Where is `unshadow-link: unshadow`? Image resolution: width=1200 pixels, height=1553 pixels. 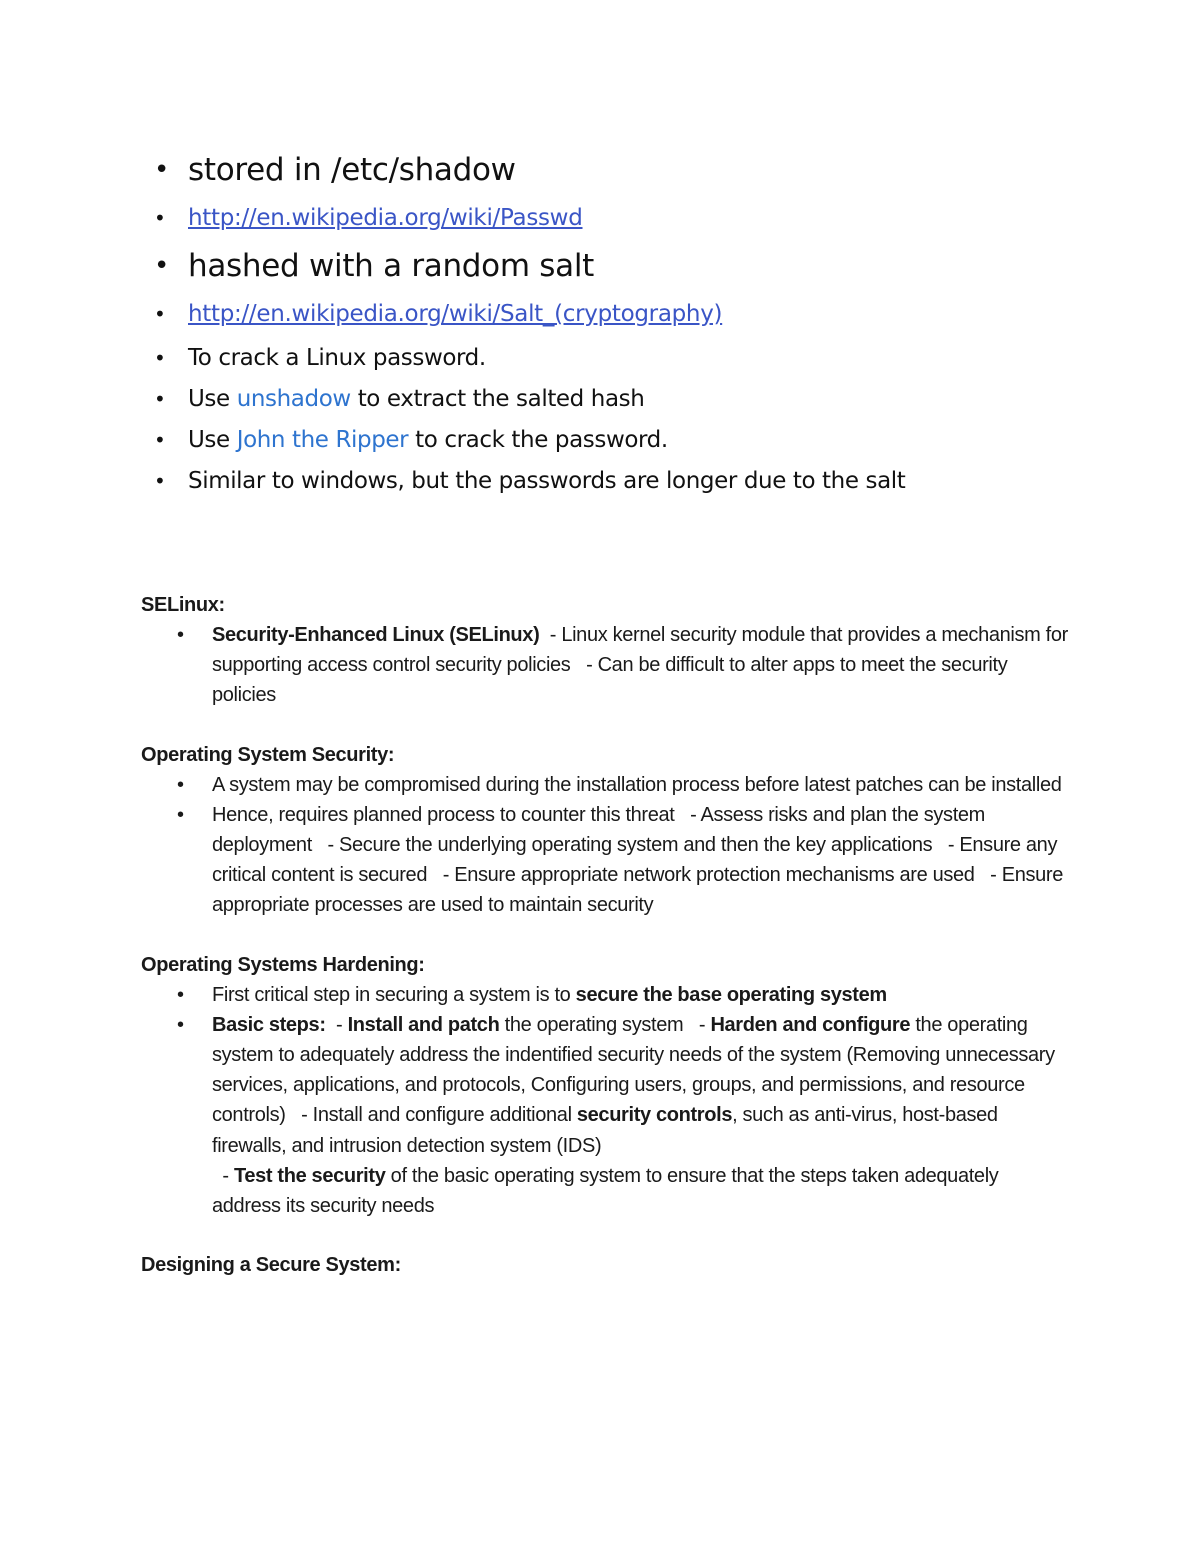
unshadow-link: unshadow is located at coordinates (294, 399).